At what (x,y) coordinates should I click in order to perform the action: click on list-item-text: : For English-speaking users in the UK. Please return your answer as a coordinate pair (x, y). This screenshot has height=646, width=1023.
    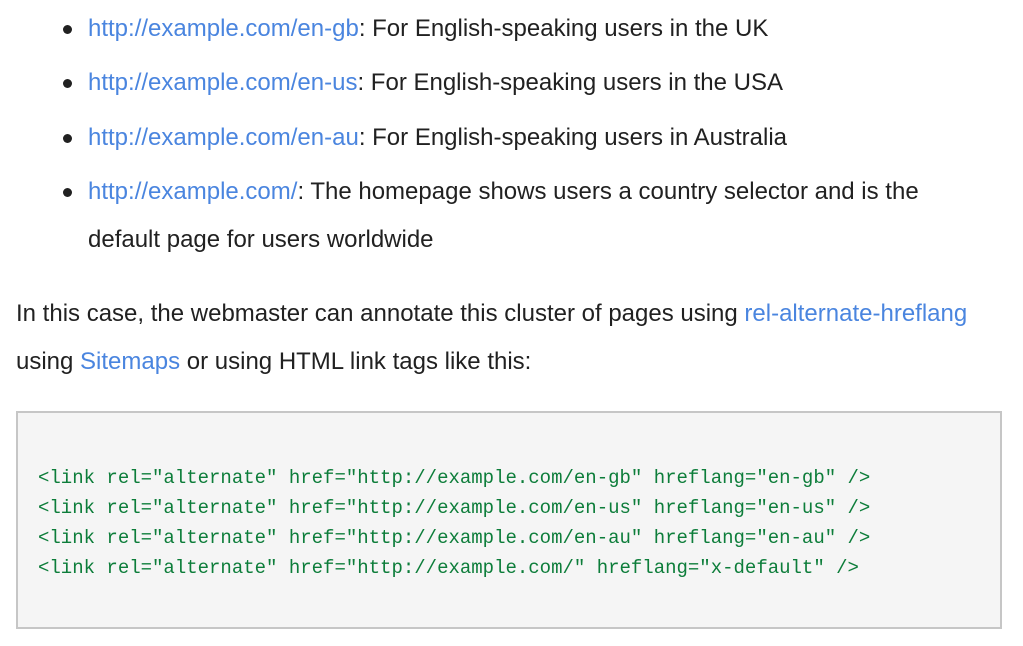
    Looking at the image, I should click on (563, 28).